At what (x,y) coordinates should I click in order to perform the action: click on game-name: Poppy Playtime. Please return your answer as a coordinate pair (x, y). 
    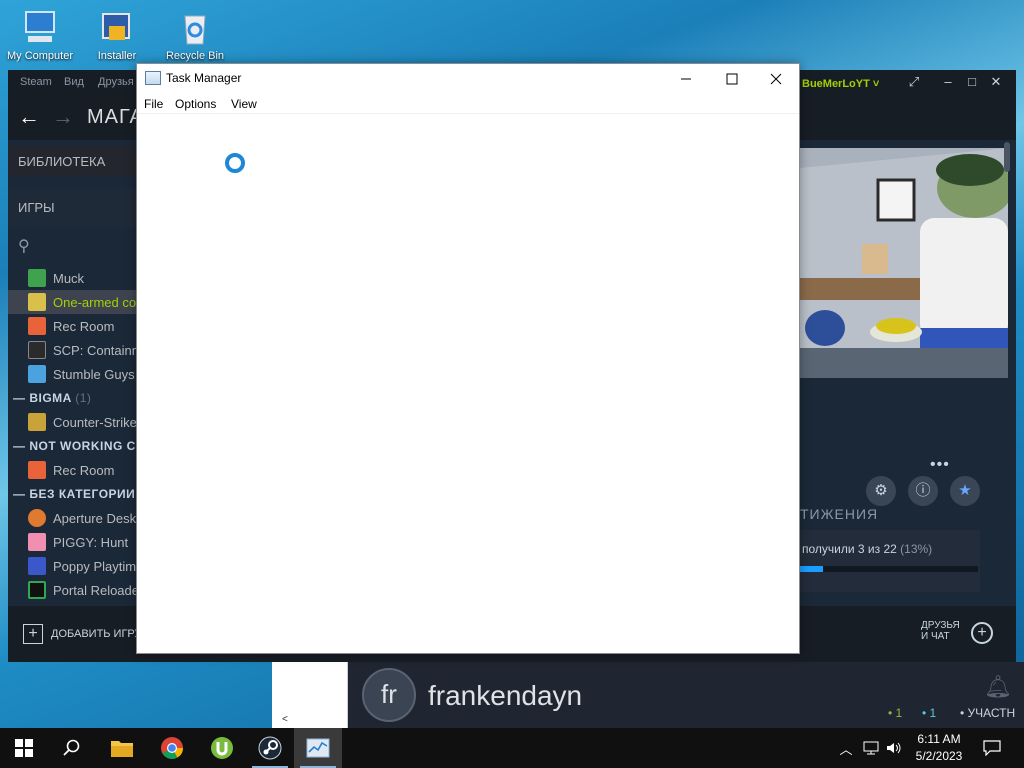
    Looking at the image, I should click on (98, 566).